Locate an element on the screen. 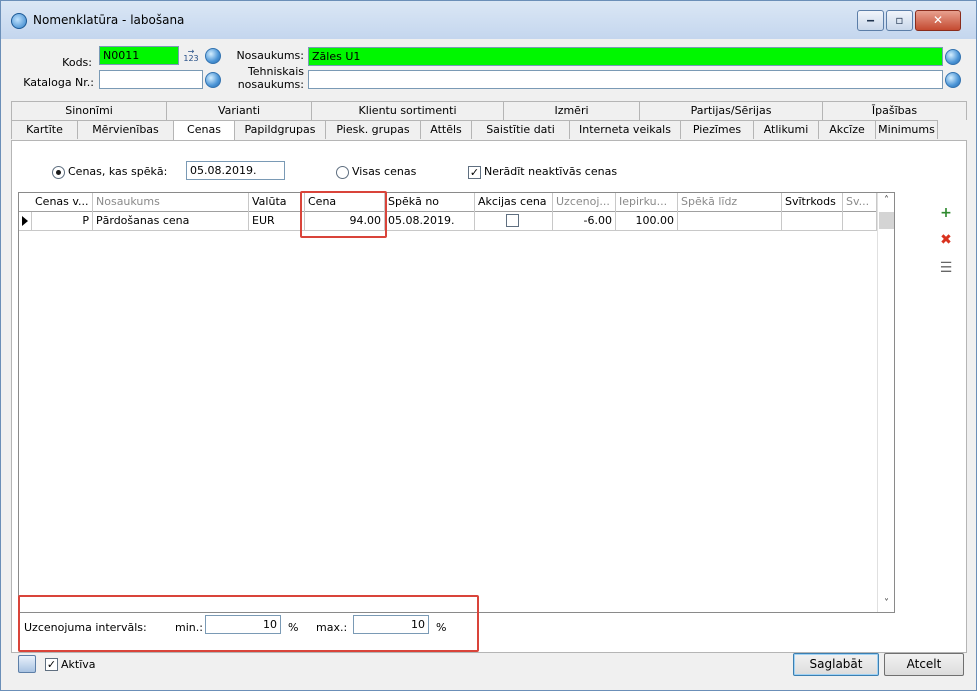  tab-izmeri: Izmēri is located at coordinates (571, 110).